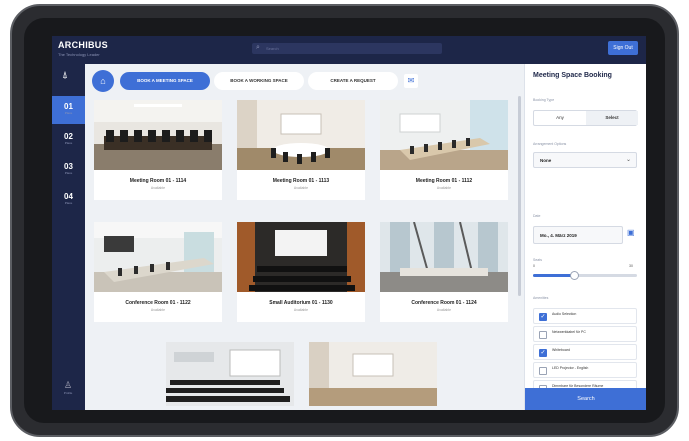  What do you see at coordinates (165, 81) in the screenshot?
I see `tab-book-meeting-space: BOOK A MEETING SPACE` at bounding box center [165, 81].